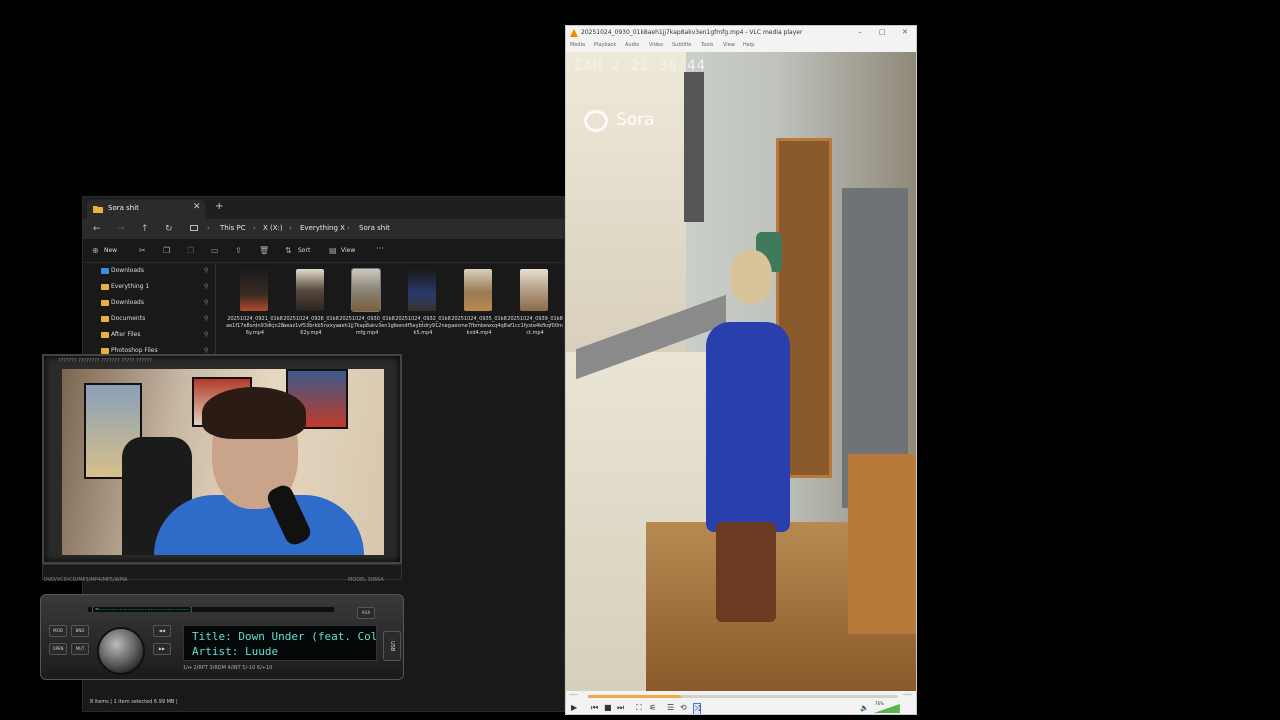 Image resolution: width=1280 pixels, height=720 pixels. I want to click on stereo-mode-button: MOD, so click(58, 631).